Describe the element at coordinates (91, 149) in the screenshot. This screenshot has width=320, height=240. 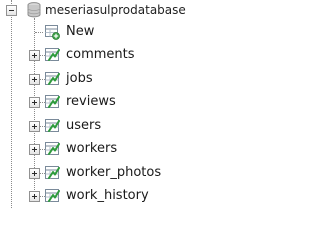
I see `table-name: workers` at that location.